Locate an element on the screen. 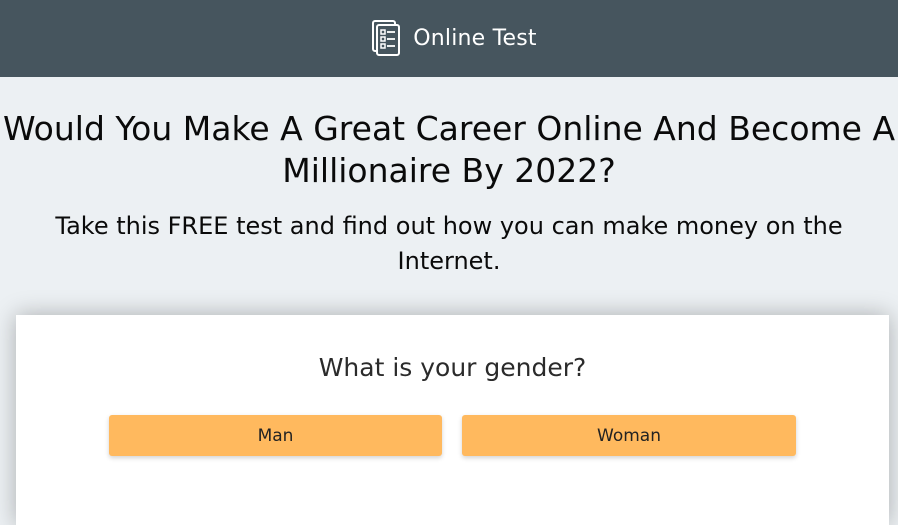 The image size is (898, 525). answer-woman-button: Woman is located at coordinates (629, 435).